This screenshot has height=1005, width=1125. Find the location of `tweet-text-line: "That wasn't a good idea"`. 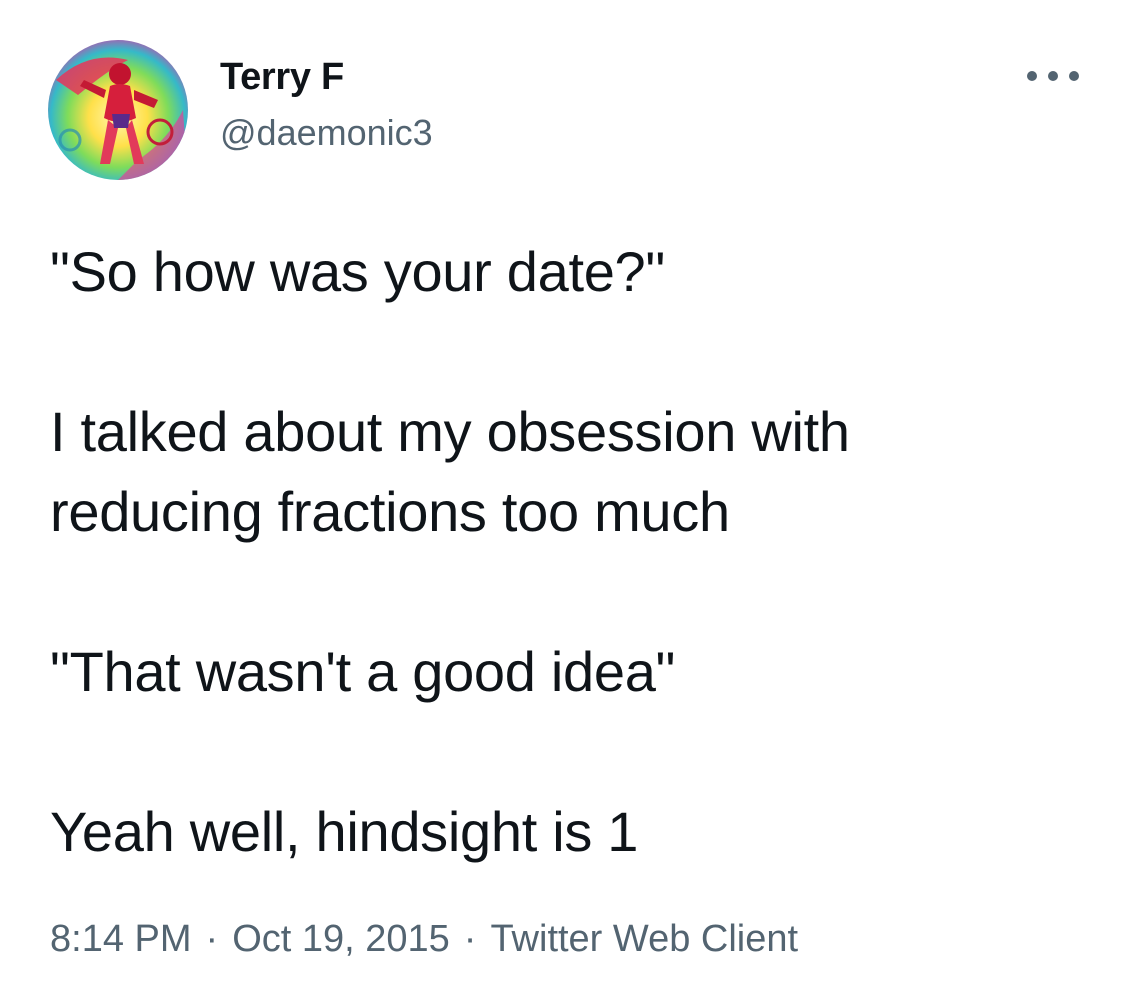

tweet-text-line: "That wasn't a good idea" is located at coordinates (363, 671).